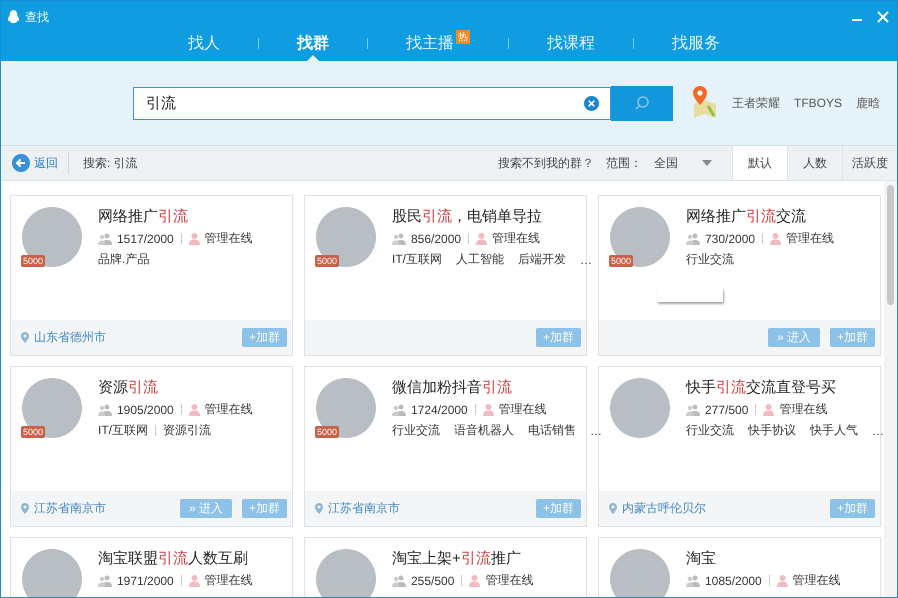 This screenshot has height=598, width=898. Describe the element at coordinates (818, 103) in the screenshot. I see `hot-word-link: TFBOYS` at that location.